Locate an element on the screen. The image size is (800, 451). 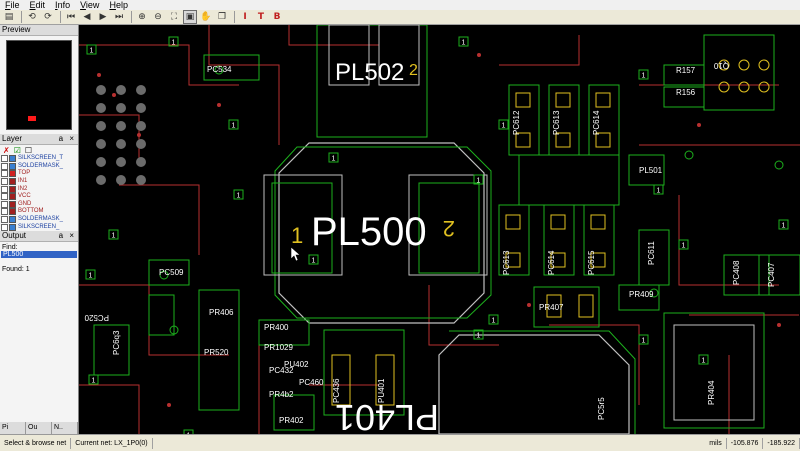
label-pl500: PL500 is located at coordinates (369, 232).